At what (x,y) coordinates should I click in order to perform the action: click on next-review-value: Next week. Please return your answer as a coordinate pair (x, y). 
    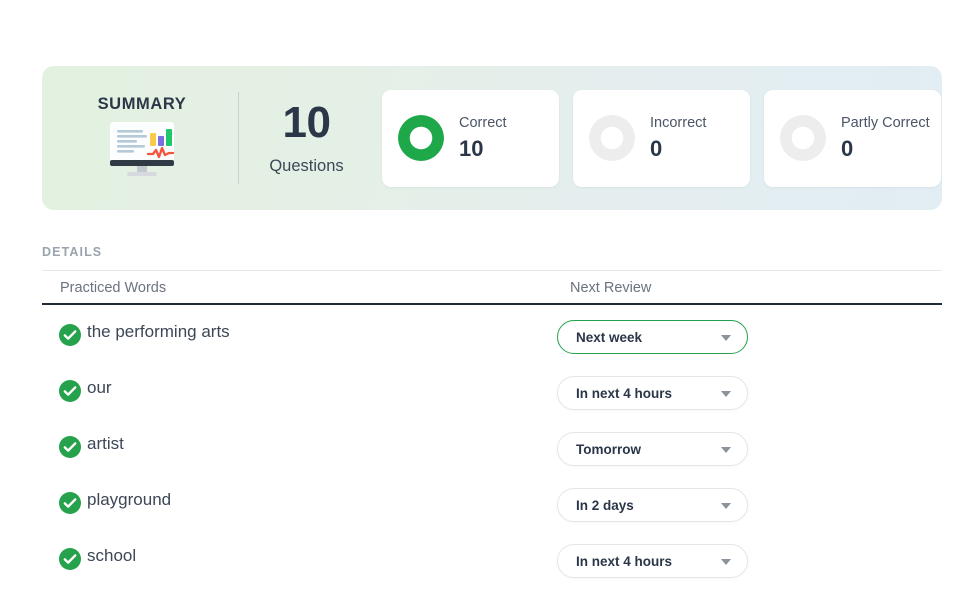
    Looking at the image, I should click on (609, 337).